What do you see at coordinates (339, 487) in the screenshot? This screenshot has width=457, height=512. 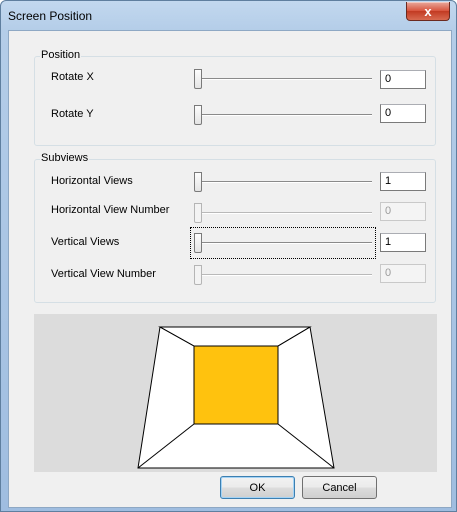 I see `cancel-button: Cancel` at bounding box center [339, 487].